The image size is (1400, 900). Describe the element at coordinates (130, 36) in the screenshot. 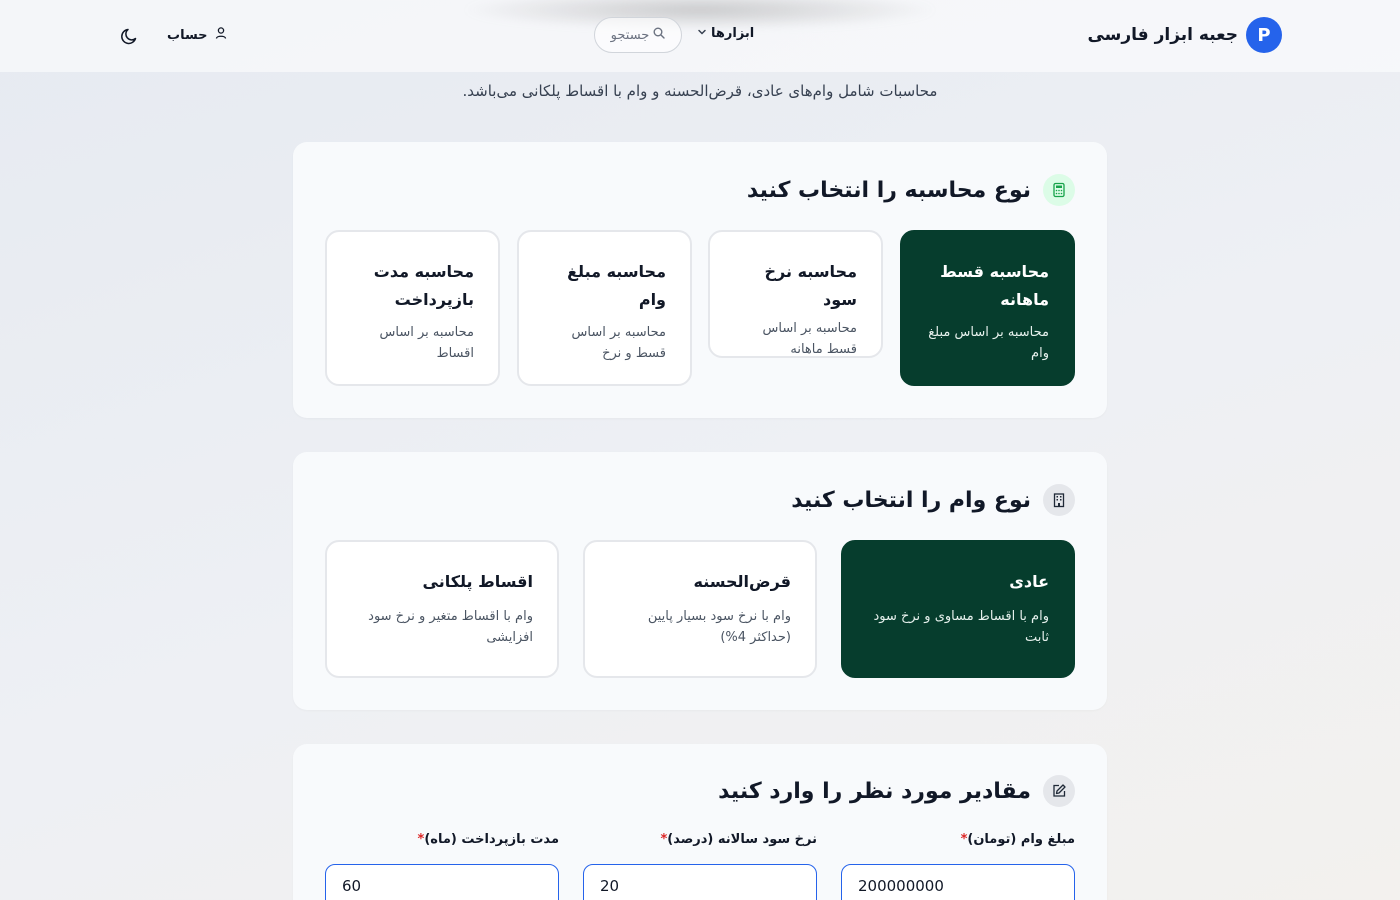

I see `moon-icon` at that location.